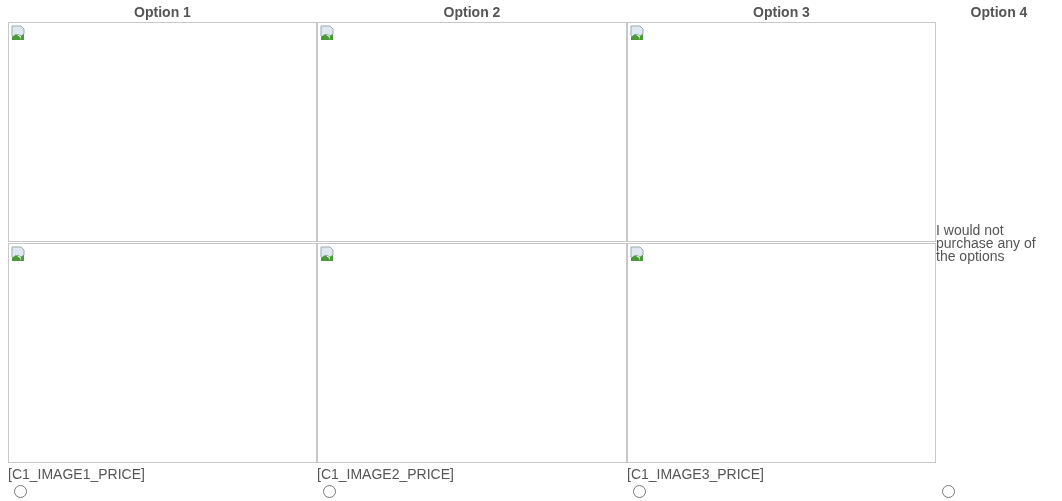 Image resolution: width=1062 pixels, height=501 pixels. What do you see at coordinates (986, 243) in the screenshot?
I see `option-label: I would not purchase any of the options` at bounding box center [986, 243].